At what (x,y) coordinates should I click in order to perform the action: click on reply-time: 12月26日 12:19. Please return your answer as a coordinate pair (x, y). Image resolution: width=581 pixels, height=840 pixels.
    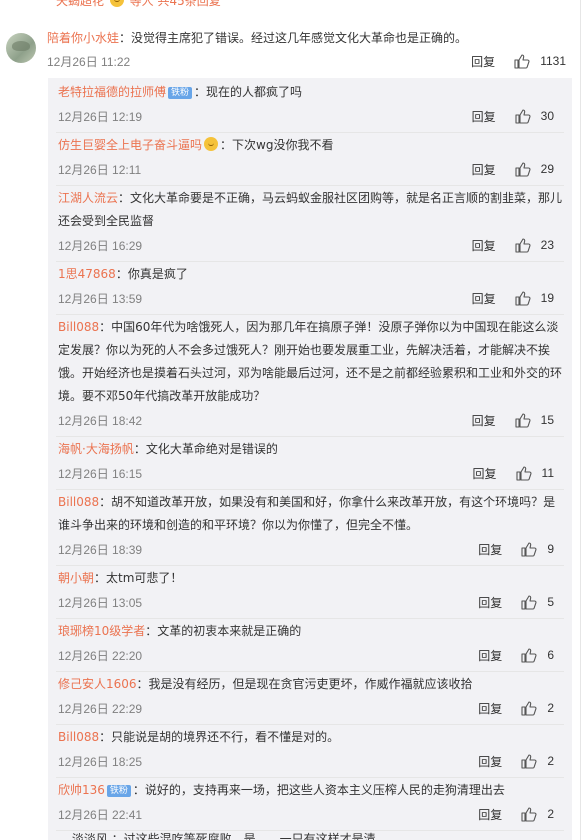
    Looking at the image, I should click on (100, 117).